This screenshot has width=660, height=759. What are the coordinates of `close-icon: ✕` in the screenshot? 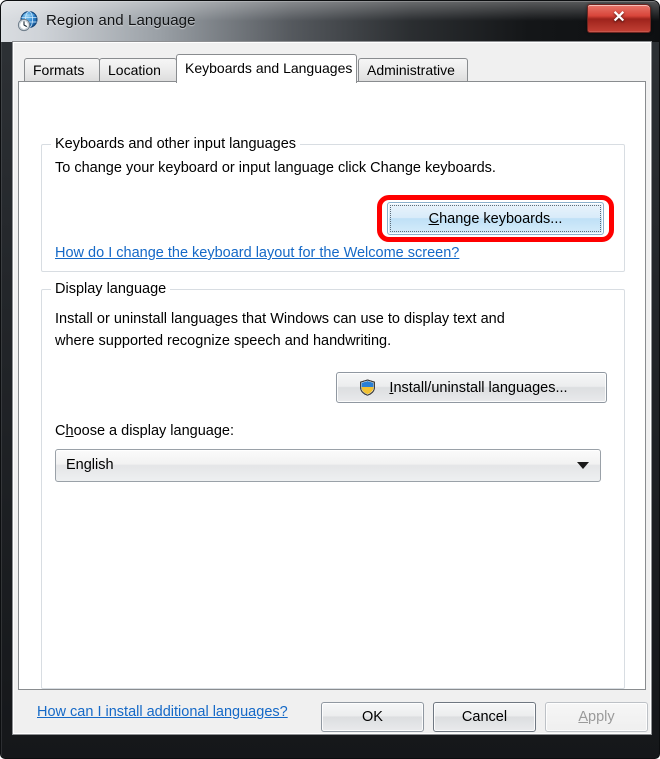 It's located at (619, 17).